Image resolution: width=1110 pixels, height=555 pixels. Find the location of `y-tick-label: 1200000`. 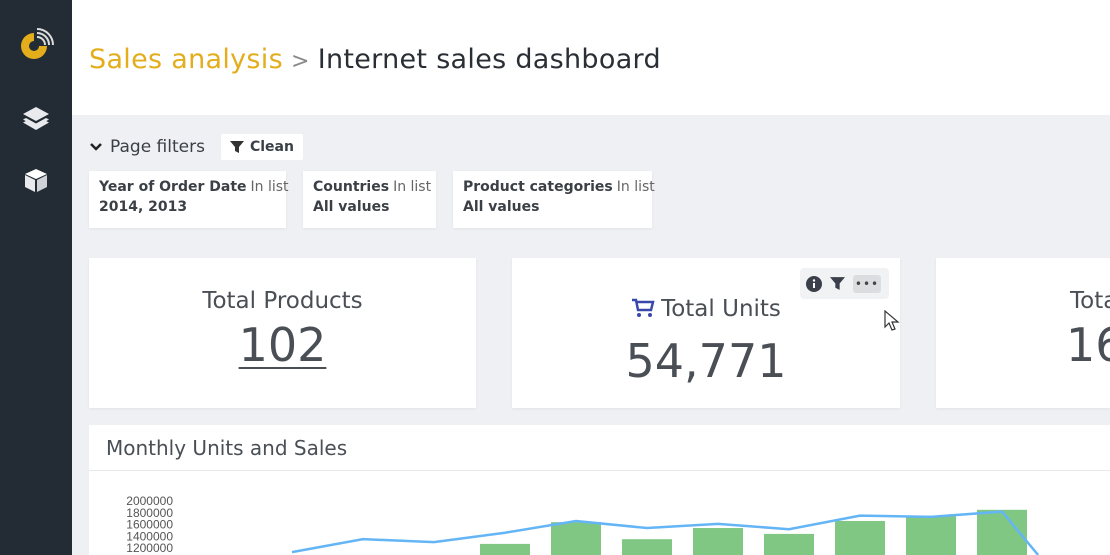

y-tick-label: 1200000 is located at coordinates (149, 548).